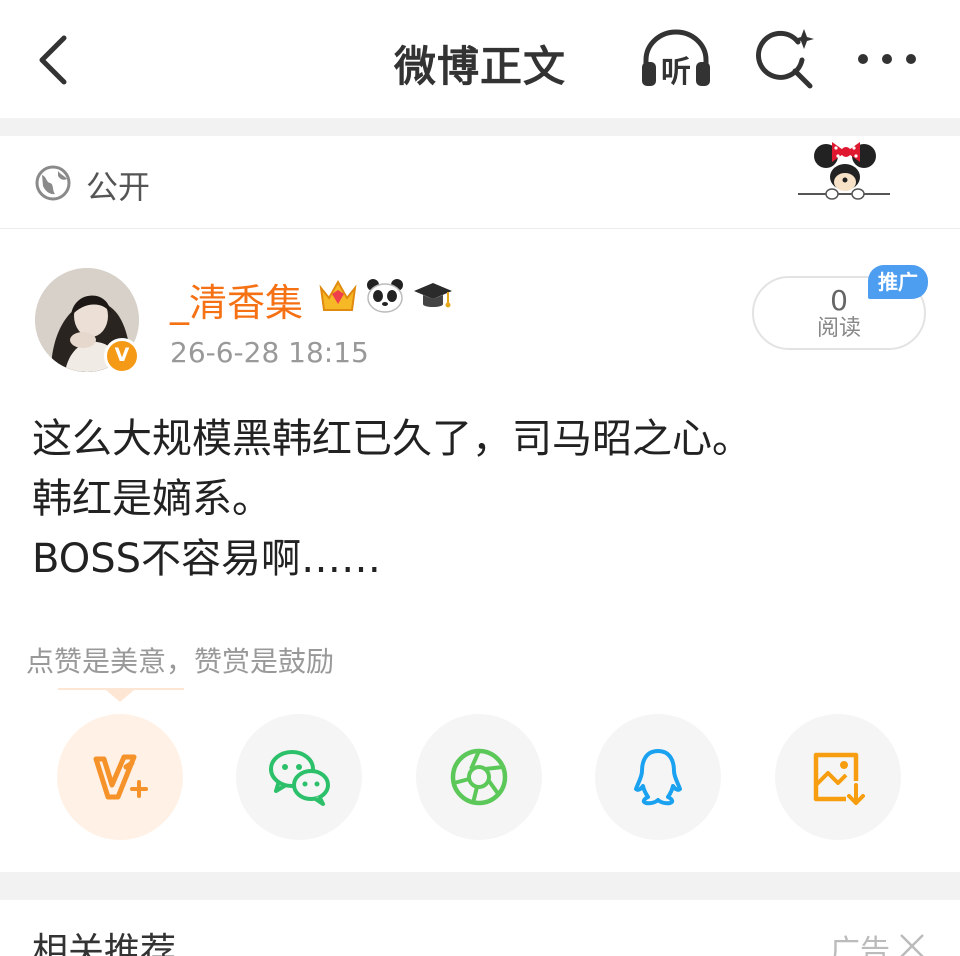 This screenshot has width=960, height=956. I want to click on close-icon, so click(912, 944).